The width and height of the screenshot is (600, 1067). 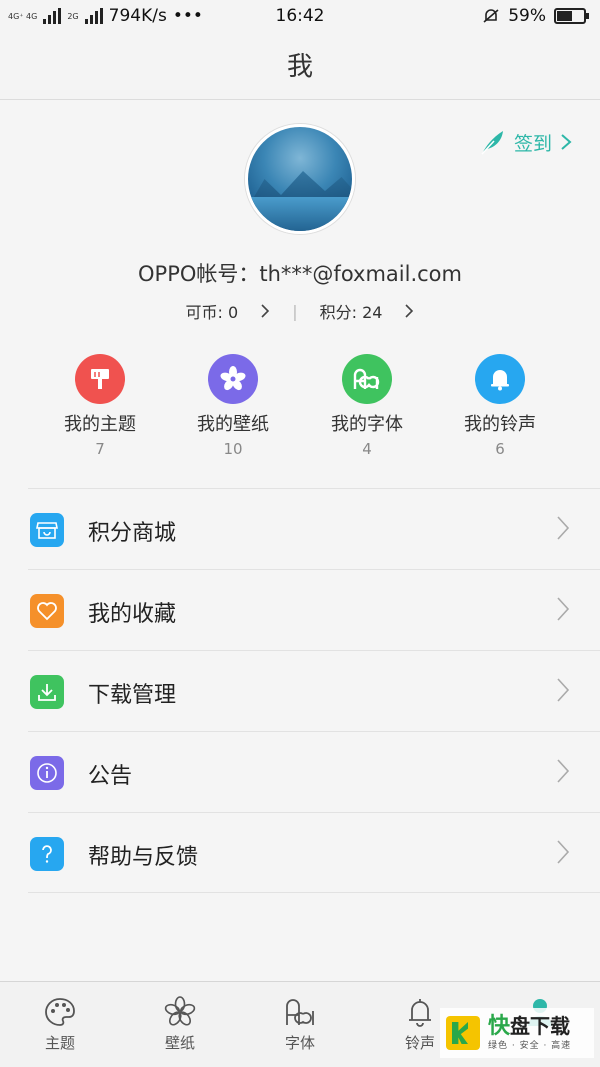 What do you see at coordinates (300, 17) in the screenshot?
I see `status-bar: 4G⁺ 4G 2G 794K/s ••• 16:42 59%` at bounding box center [300, 17].